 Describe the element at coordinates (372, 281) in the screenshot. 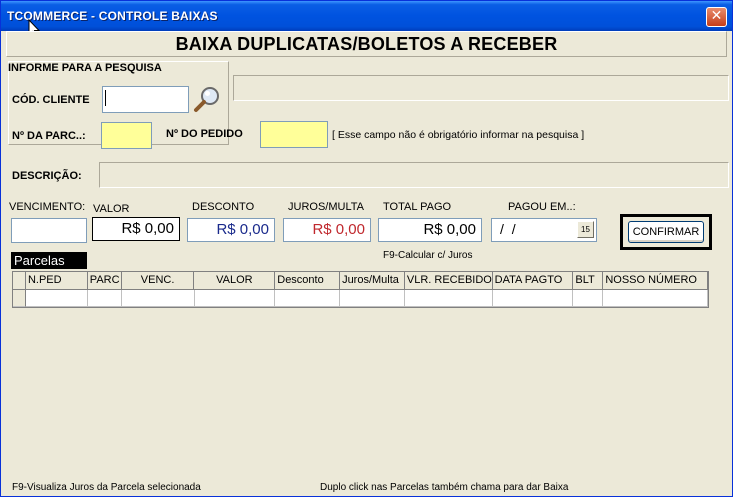

I see `column-header: Juros/Multa` at that location.